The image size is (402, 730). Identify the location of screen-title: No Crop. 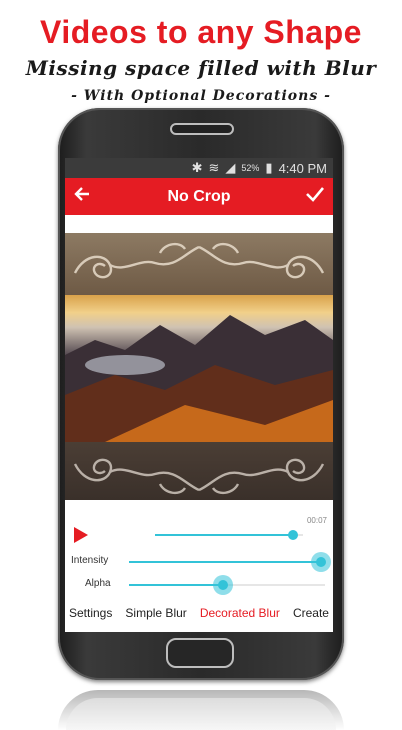
(199, 196).